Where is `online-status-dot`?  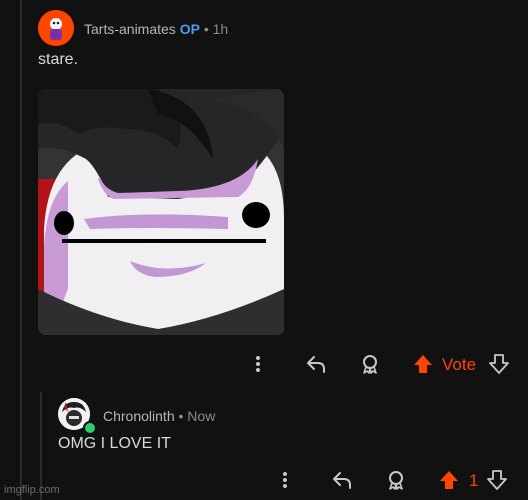 online-status-dot is located at coordinates (90, 428).